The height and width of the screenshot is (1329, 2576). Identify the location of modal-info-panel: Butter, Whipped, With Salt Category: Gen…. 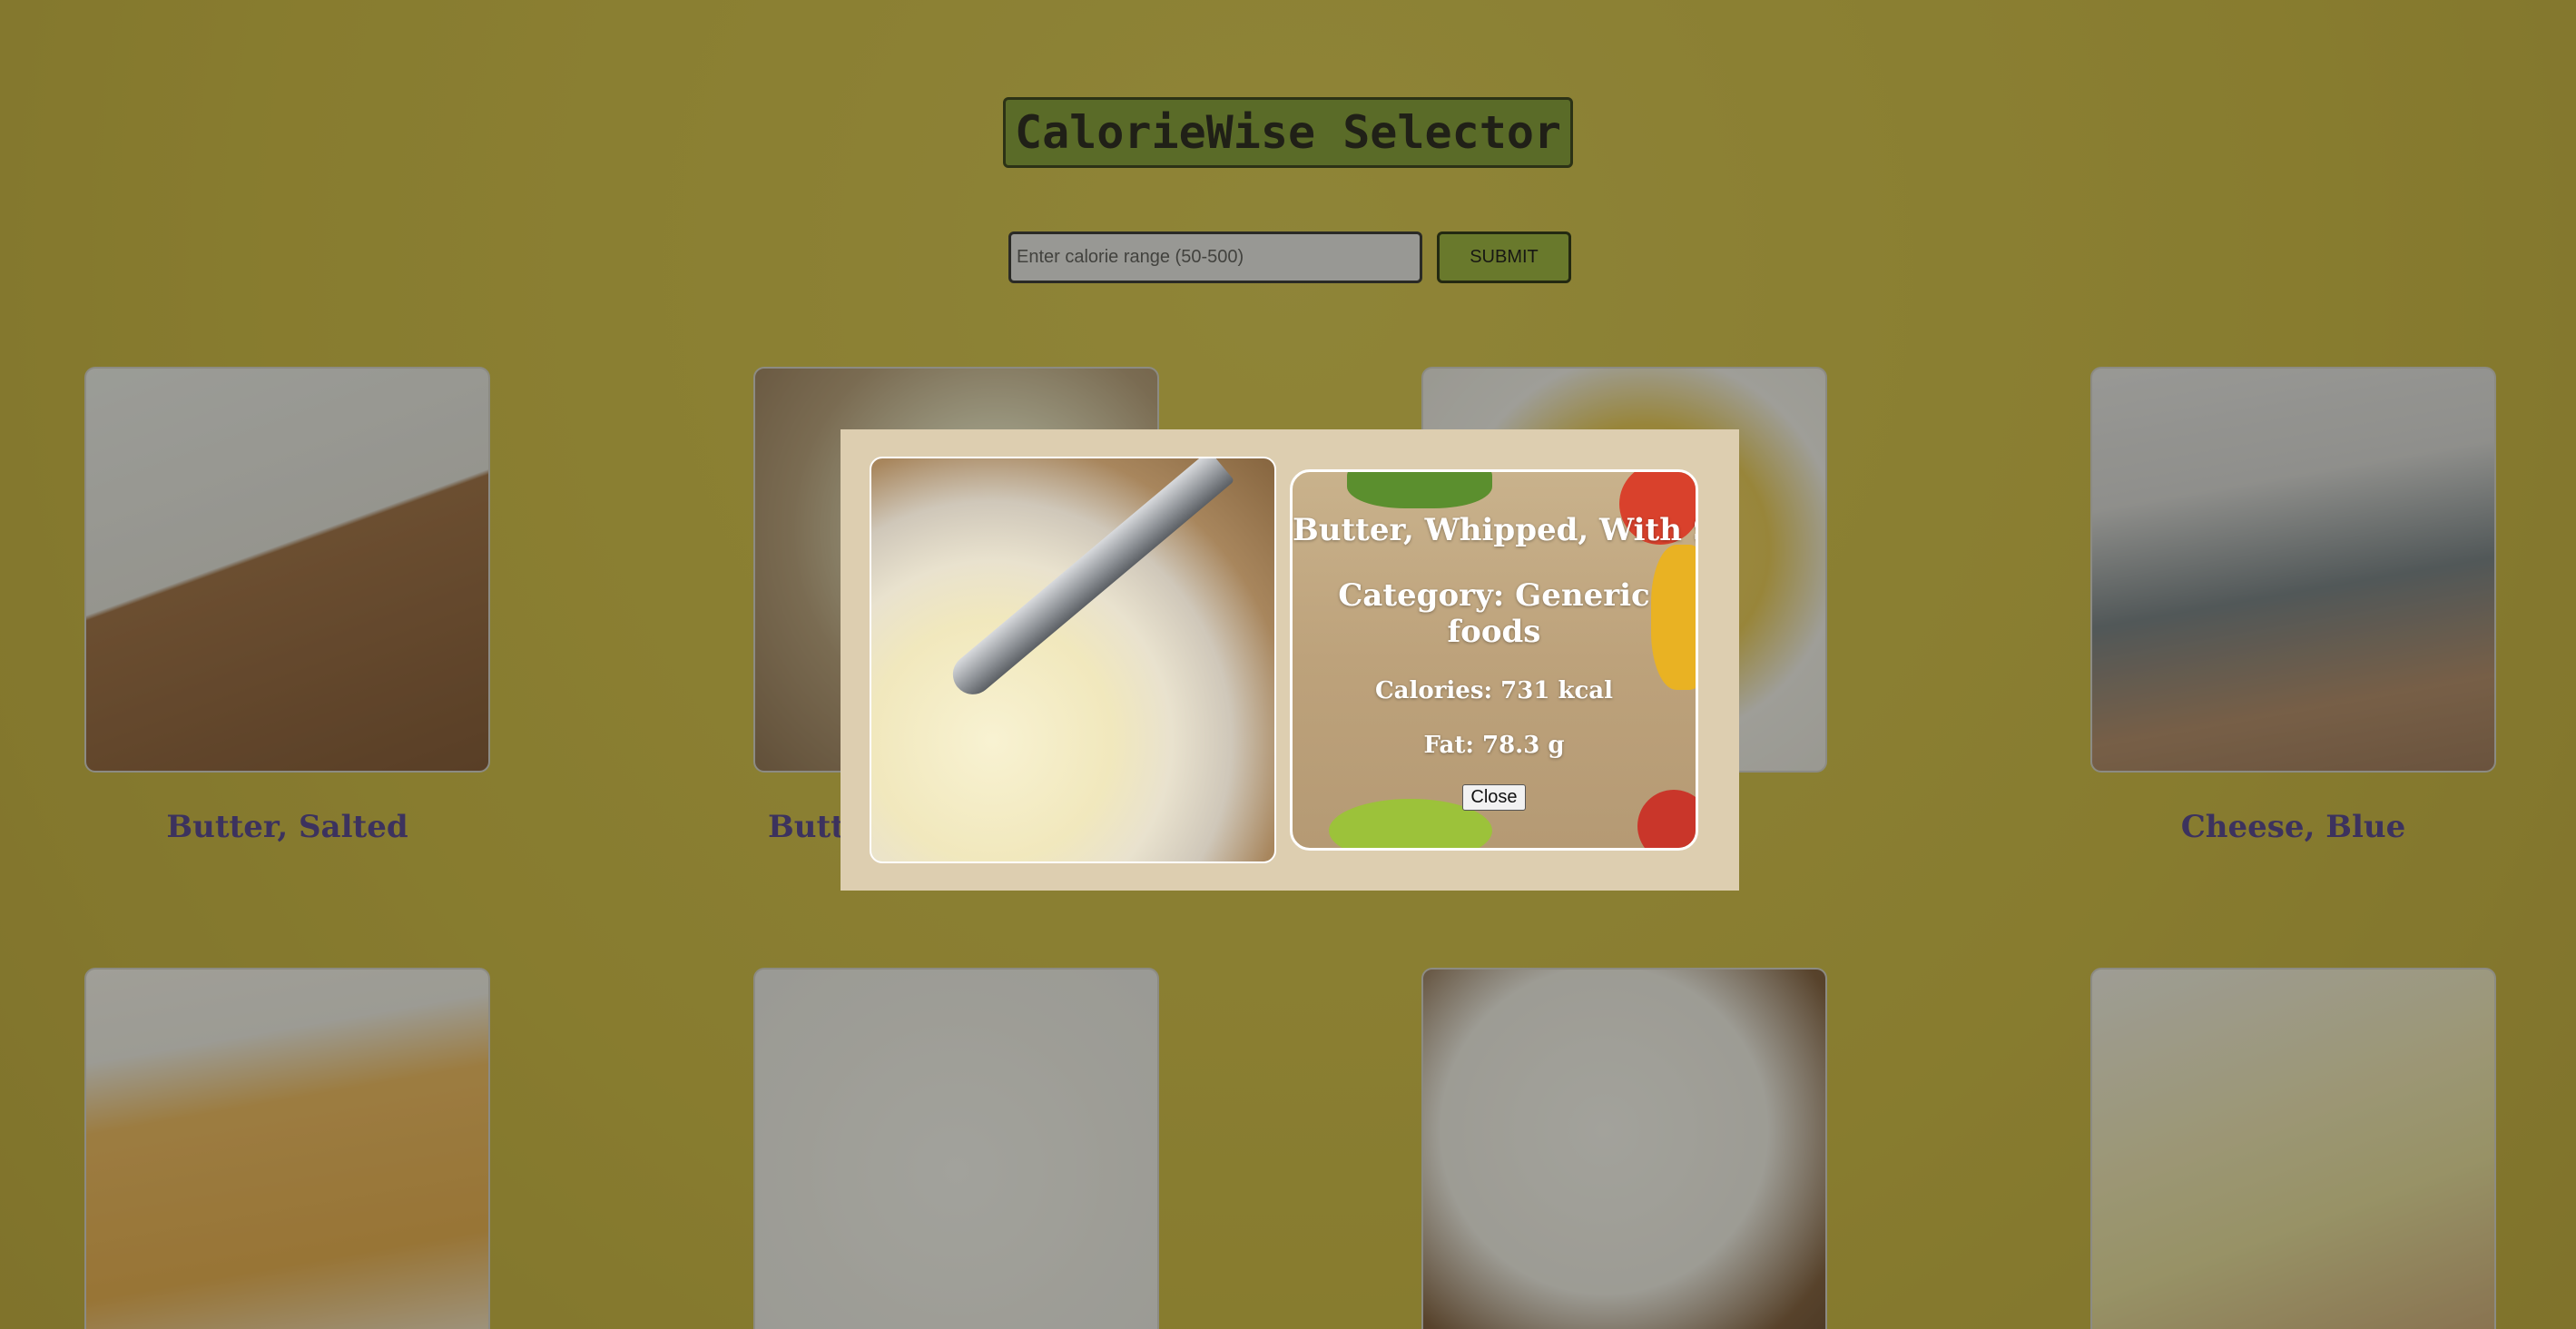
(1494, 660).